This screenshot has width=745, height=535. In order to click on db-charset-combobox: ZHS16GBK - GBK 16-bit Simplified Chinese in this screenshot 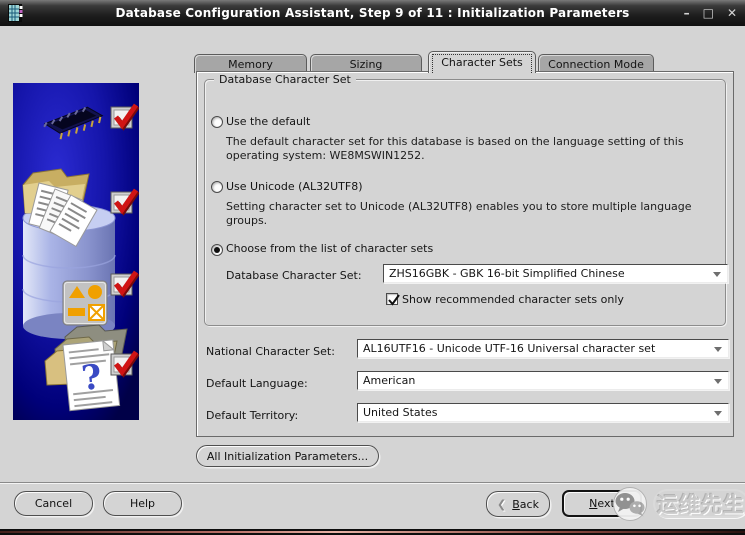, I will do `click(555, 273)`.